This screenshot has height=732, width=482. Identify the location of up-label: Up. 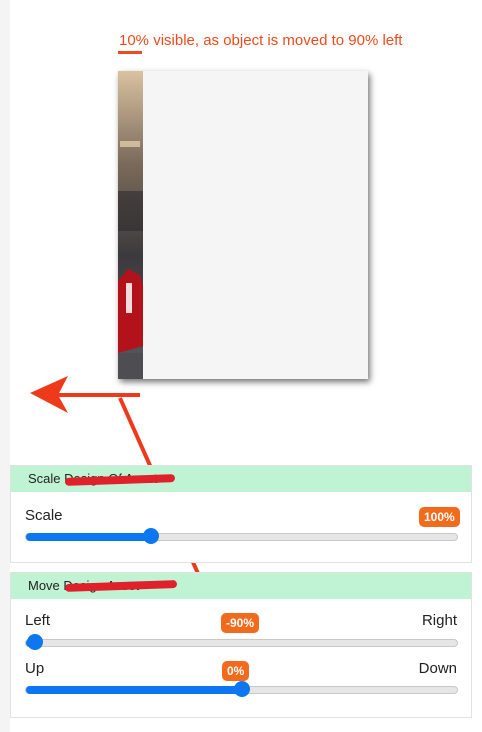
(35, 668).